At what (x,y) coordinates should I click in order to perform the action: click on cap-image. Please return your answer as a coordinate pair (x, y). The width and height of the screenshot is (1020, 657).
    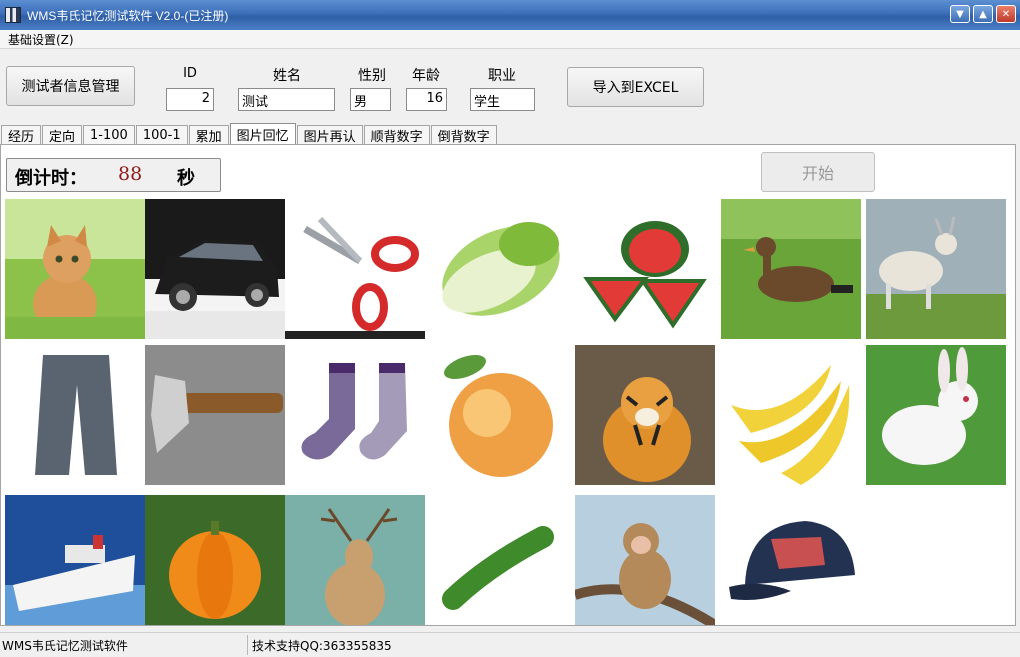
    Looking at the image, I should click on (791, 560).